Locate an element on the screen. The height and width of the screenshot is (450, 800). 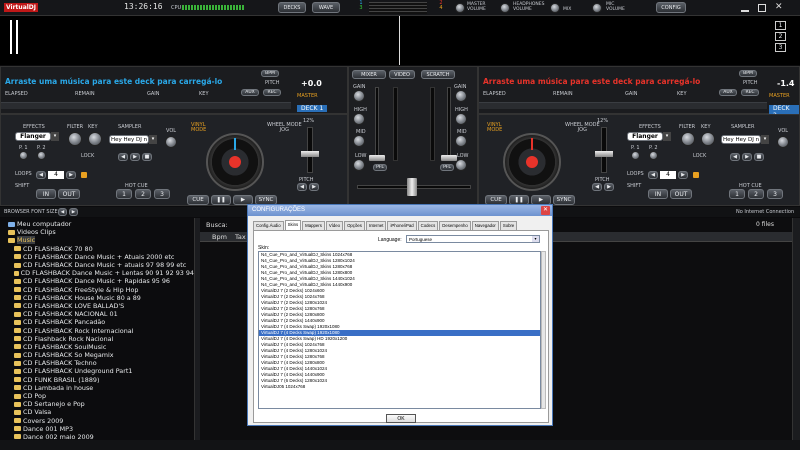
deck2-loop-up: ▶ is located at coordinates (683, 175).